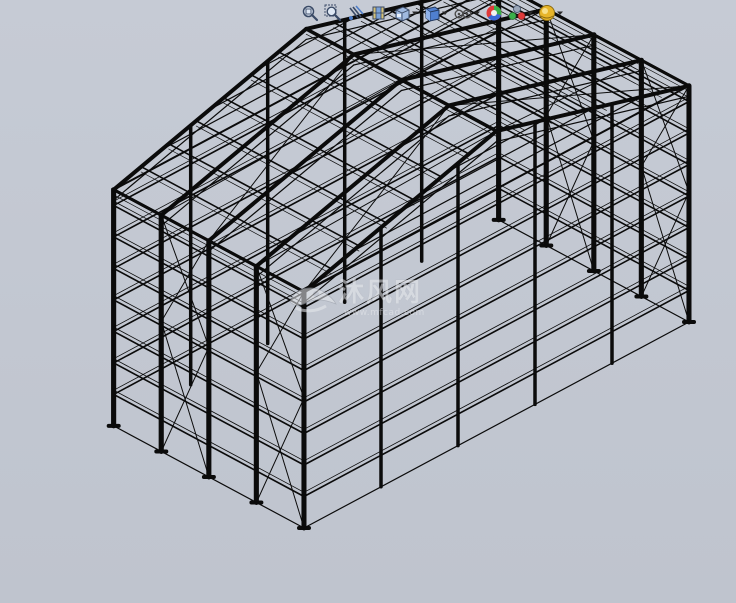 This screenshot has height=603, width=736. Describe the element at coordinates (547, 13) in the screenshot. I see `view-settings-icon` at that location.